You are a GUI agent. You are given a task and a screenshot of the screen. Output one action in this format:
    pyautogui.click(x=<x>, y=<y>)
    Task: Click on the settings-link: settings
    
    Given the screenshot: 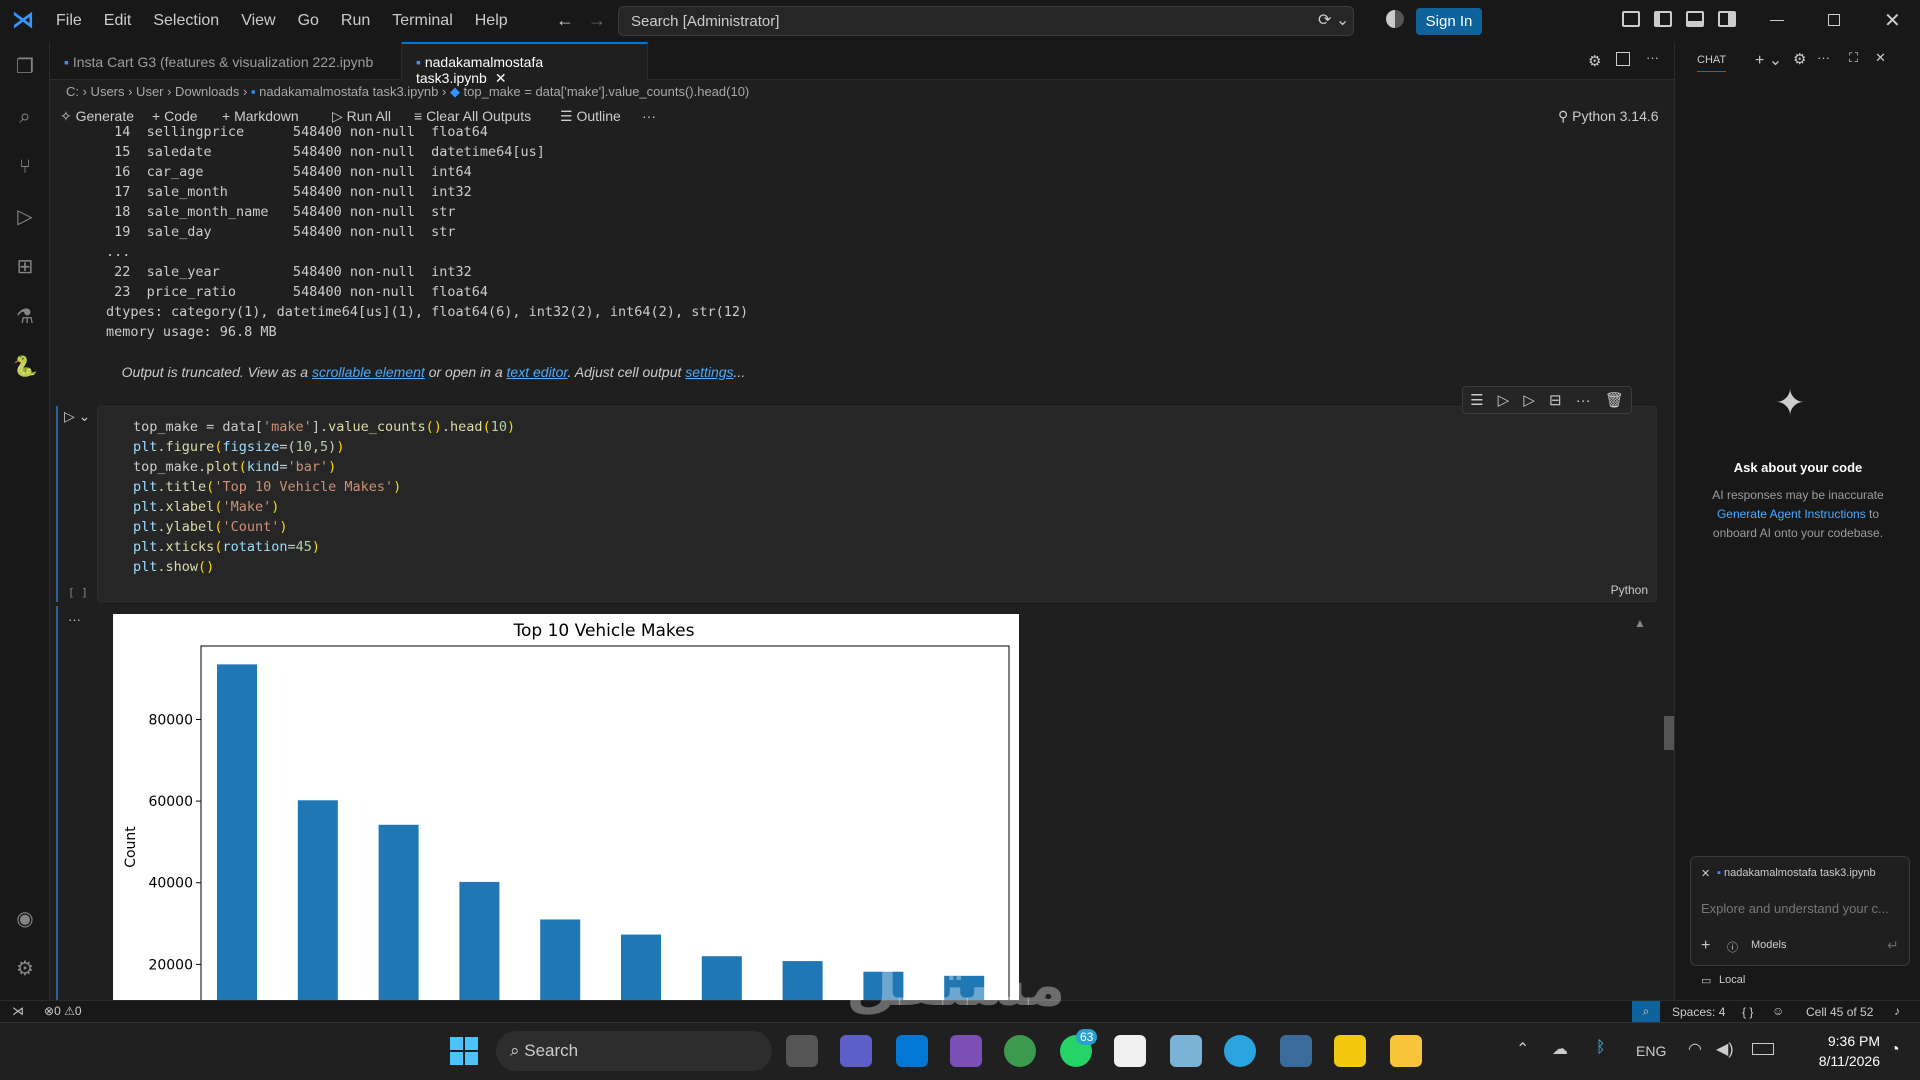 What is the action you would take?
    pyautogui.click(x=709, y=372)
    